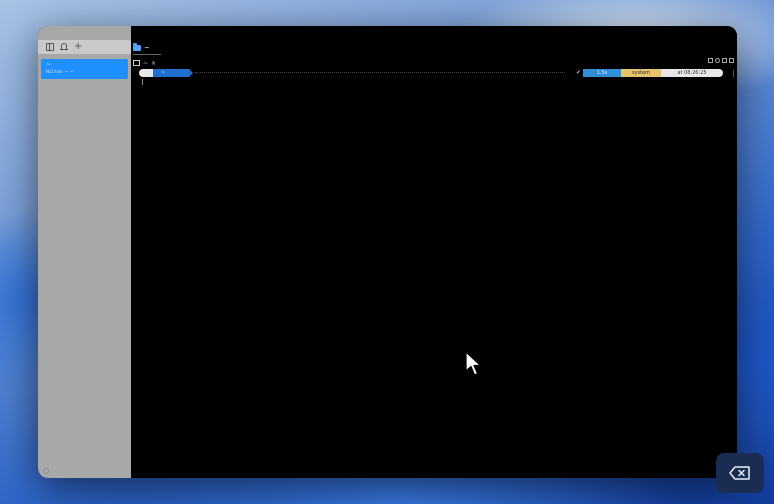 Image resolution: width=774 pixels, height=504 pixels. What do you see at coordinates (710, 60) in the screenshot?
I see `split-horizontal-icon` at bounding box center [710, 60].